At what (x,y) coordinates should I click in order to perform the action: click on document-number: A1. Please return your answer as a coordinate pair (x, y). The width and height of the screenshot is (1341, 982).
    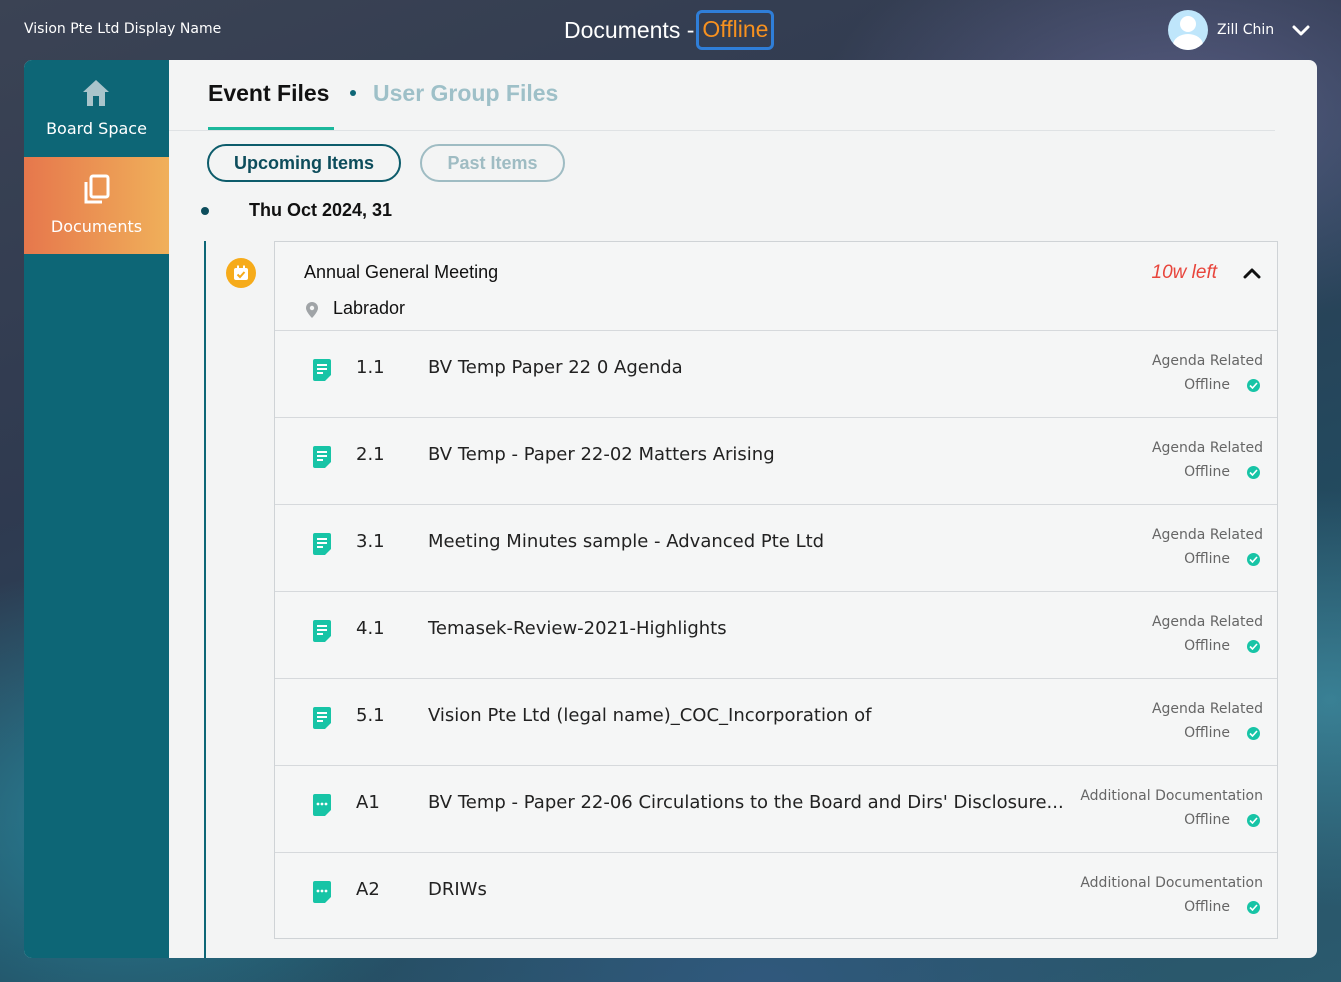
    Looking at the image, I should click on (368, 802).